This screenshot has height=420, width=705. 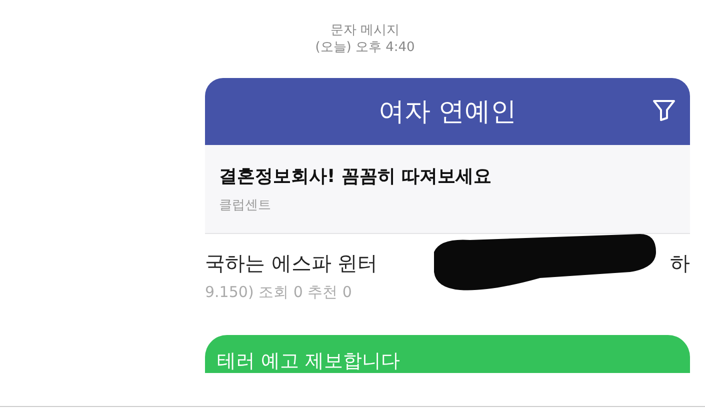 What do you see at coordinates (447, 112) in the screenshot?
I see `board-title: 여자 연예인` at bounding box center [447, 112].